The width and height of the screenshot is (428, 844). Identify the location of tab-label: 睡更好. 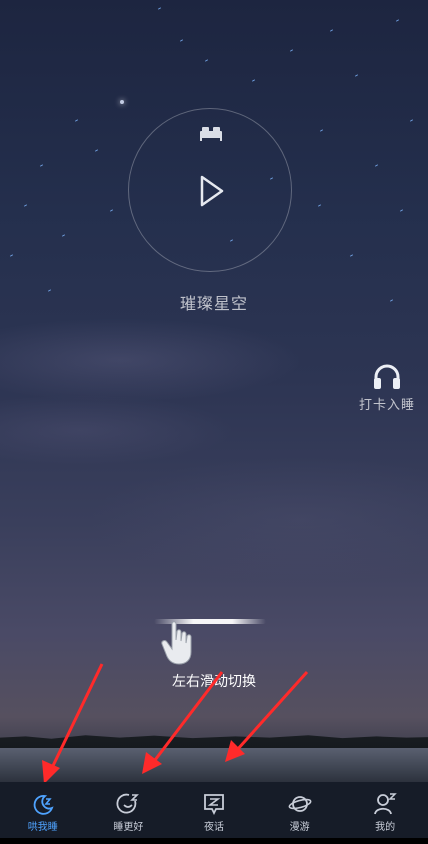
(128, 827).